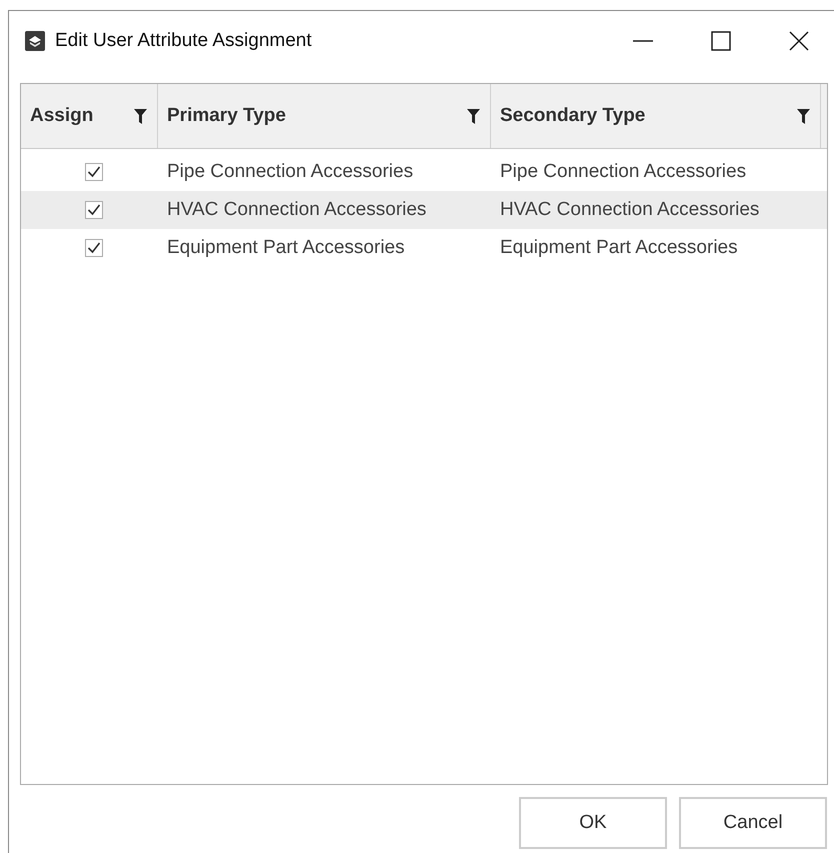  Describe the element at coordinates (656, 116) in the screenshot. I see `column-header: Secondary Type` at that location.